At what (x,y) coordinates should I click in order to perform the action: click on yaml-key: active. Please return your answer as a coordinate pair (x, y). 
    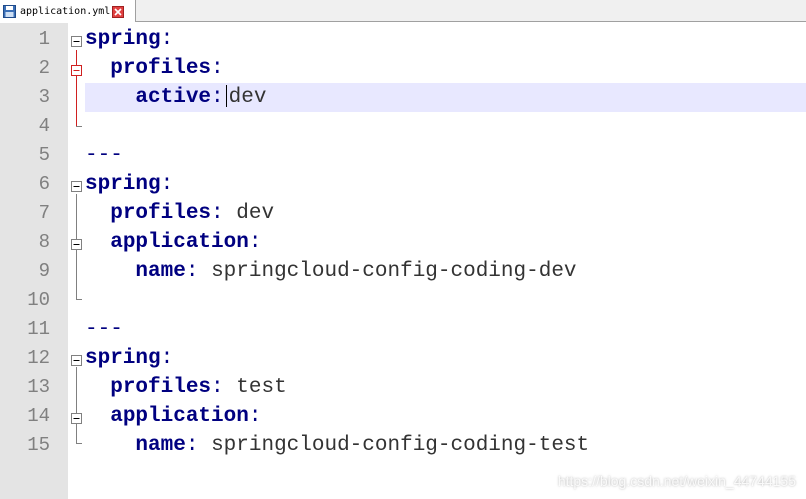
    Looking at the image, I should click on (173, 97).